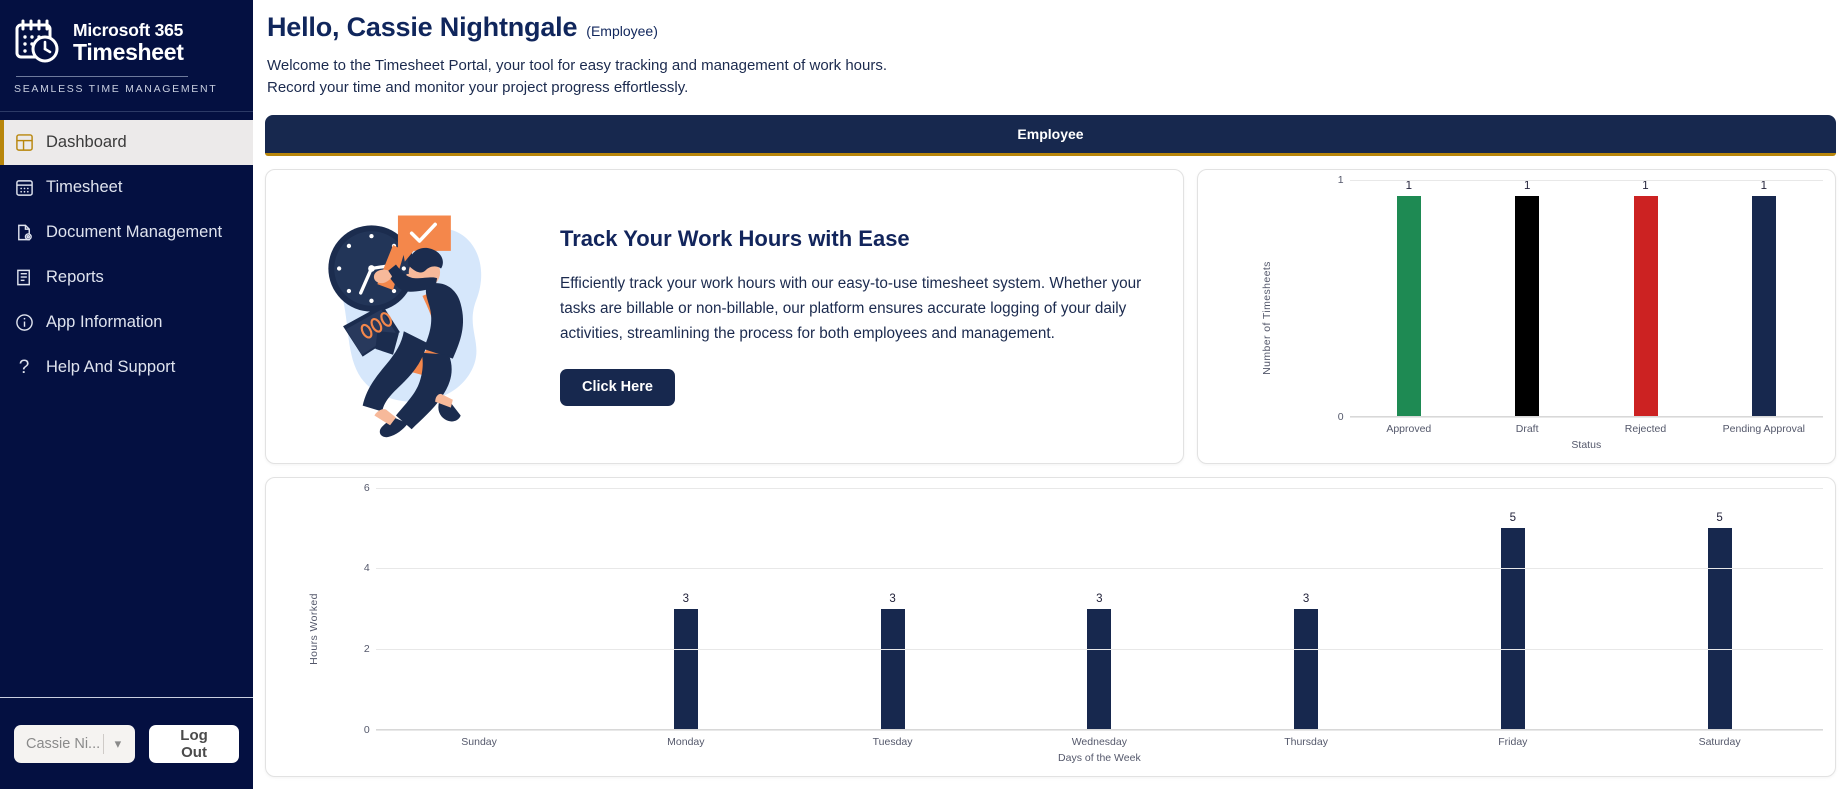 The width and height of the screenshot is (1848, 789). I want to click on calendar-icon, so click(24, 188).